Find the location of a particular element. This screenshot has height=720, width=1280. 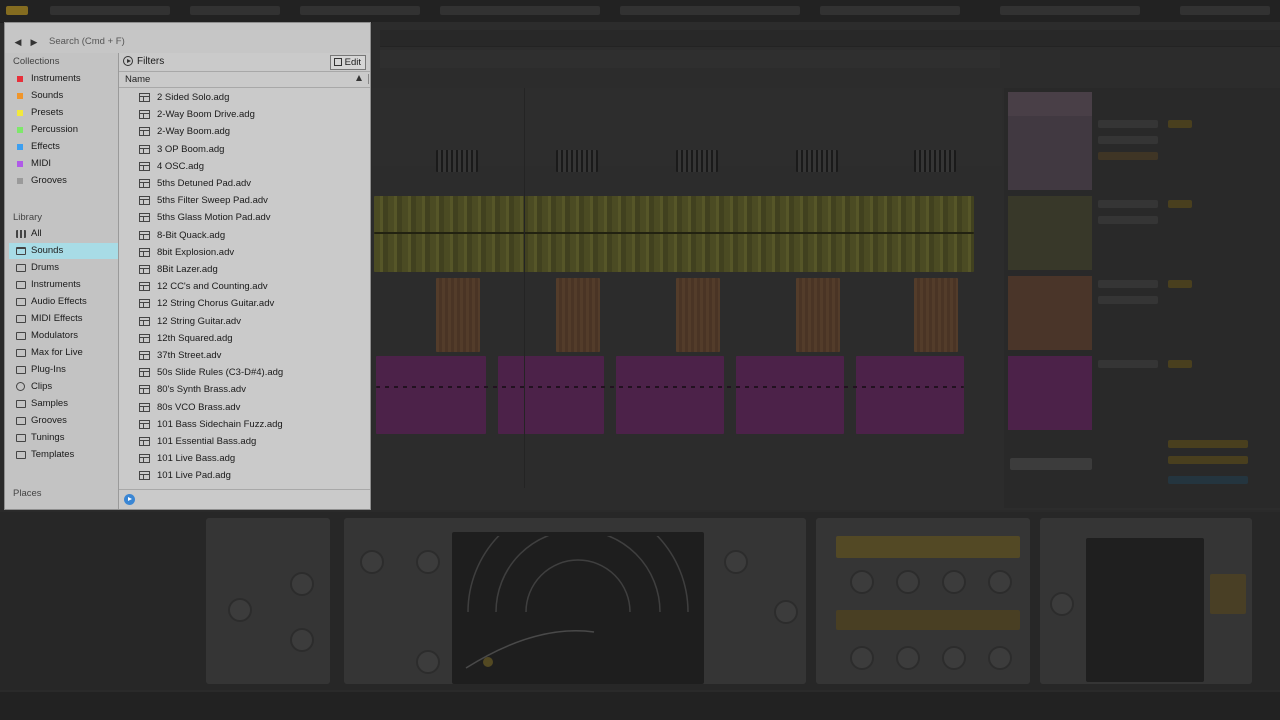

library-item-plug-ins: Plug-Ins is located at coordinates (63, 370).